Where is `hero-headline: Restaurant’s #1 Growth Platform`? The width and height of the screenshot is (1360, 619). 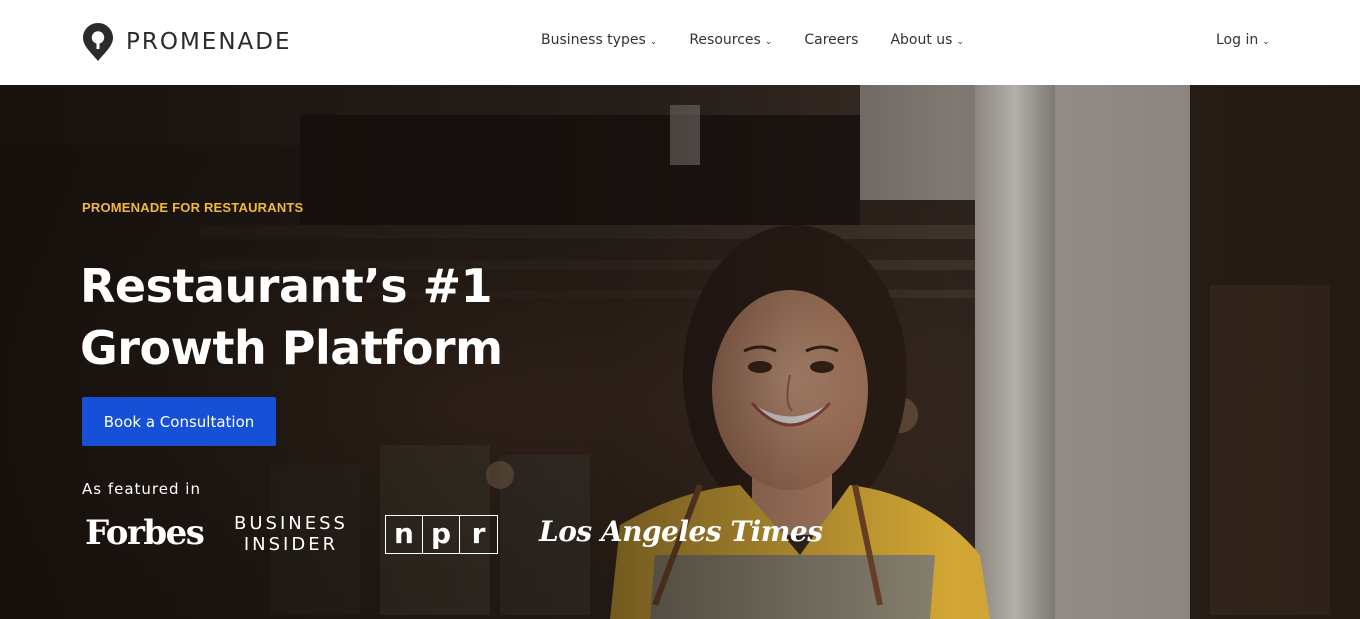
hero-headline: Restaurant’s #1 Growth Platform is located at coordinates (340, 317).